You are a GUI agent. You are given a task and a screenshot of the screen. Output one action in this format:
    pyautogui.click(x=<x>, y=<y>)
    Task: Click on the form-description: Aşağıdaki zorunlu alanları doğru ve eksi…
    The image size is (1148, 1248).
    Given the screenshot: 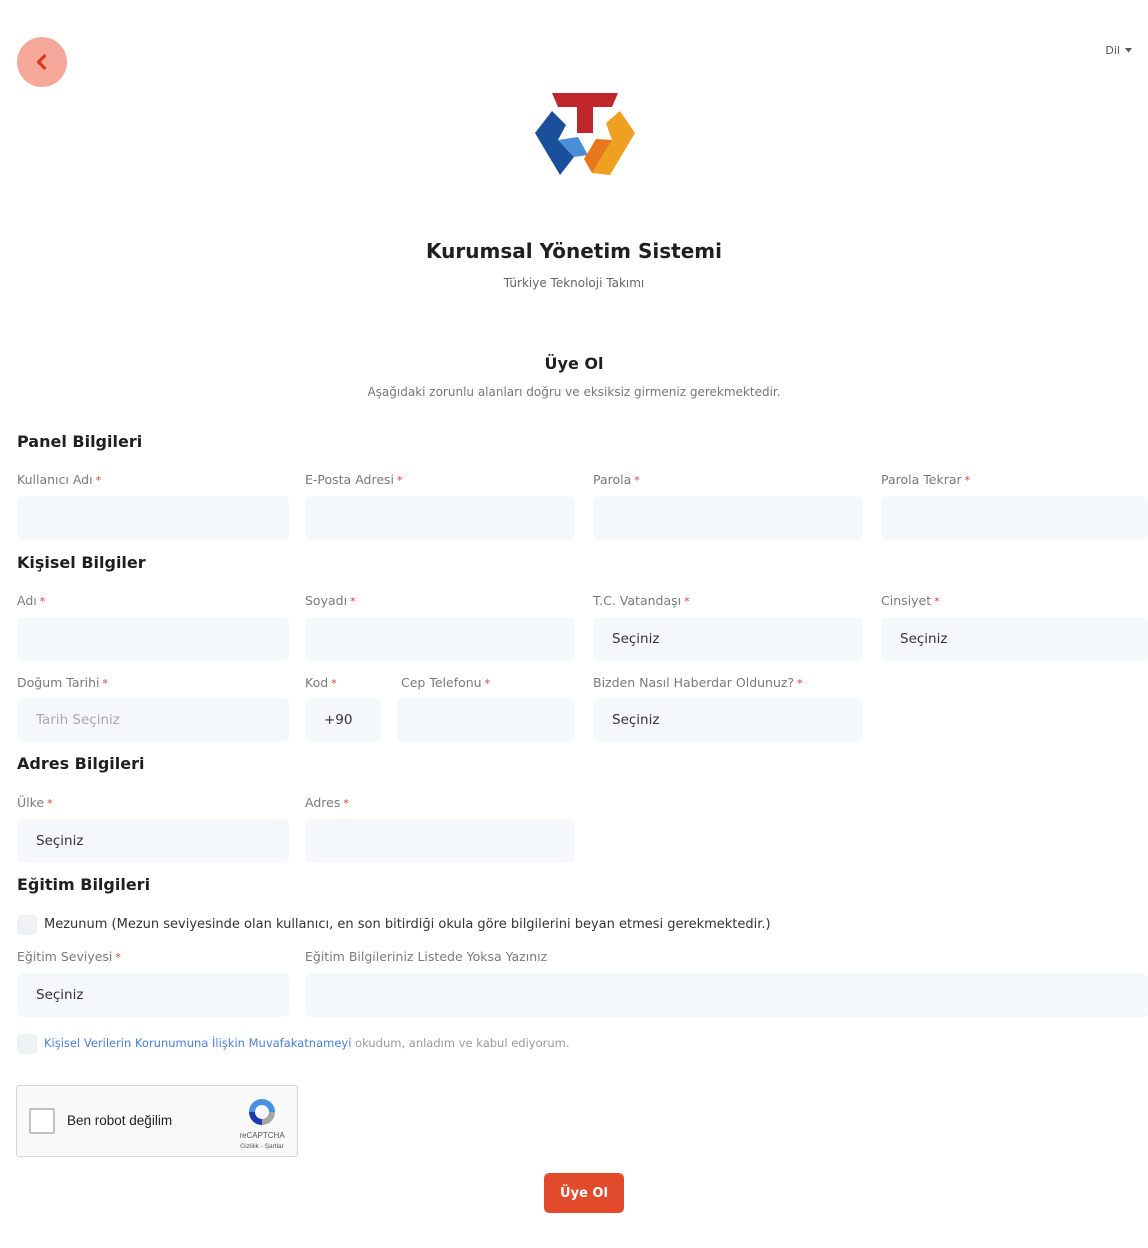 What is the action you would take?
    pyautogui.click(x=574, y=392)
    